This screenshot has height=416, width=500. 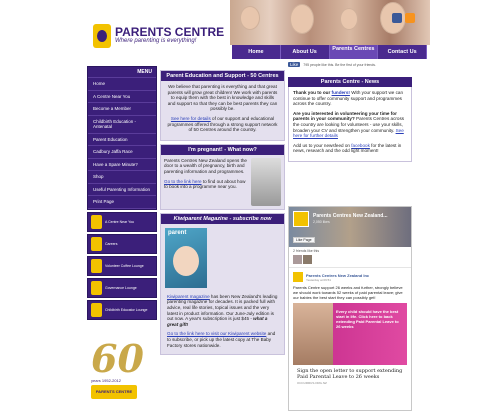 What do you see at coordinates (122, 84) in the screenshot?
I see `sidebar-item-home: Home` at bounding box center [122, 84].